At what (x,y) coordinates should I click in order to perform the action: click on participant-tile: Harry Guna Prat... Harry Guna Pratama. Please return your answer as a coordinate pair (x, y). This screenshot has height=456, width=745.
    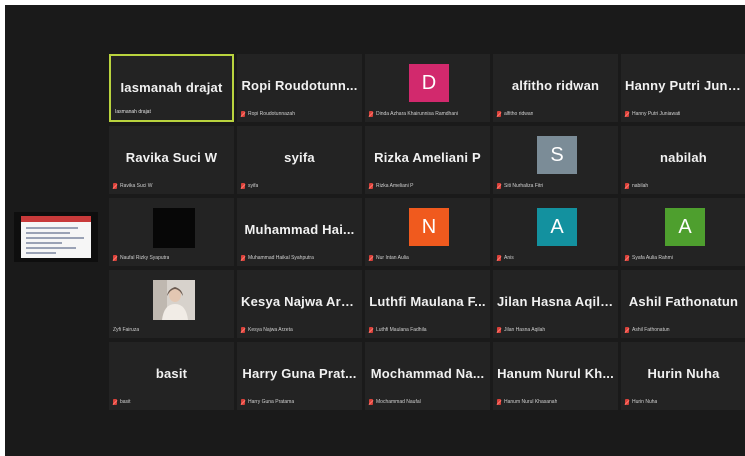
    Looking at the image, I should click on (299, 376).